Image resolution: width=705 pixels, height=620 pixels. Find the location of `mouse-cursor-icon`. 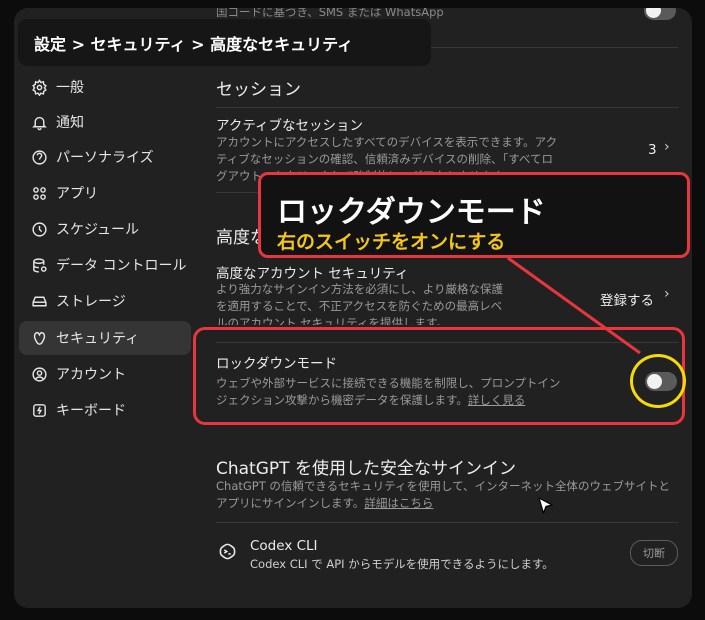

mouse-cursor-icon is located at coordinates (545, 505).